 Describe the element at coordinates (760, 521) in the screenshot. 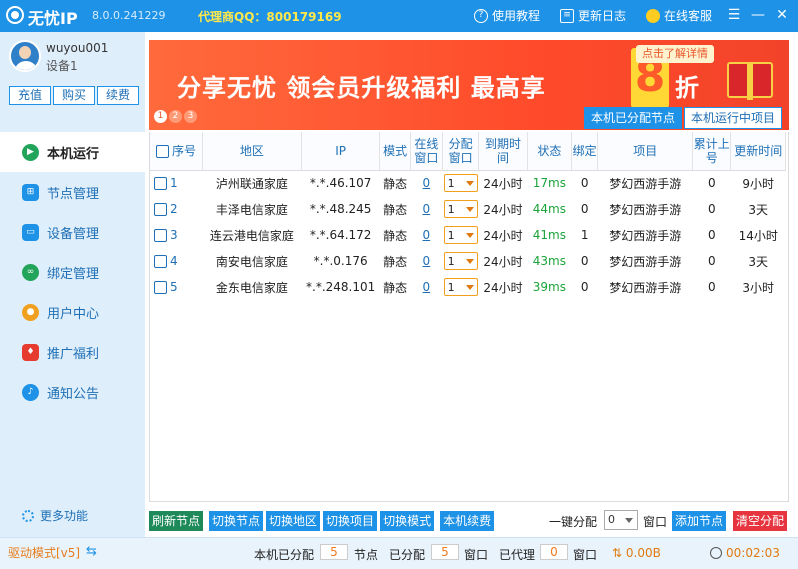

I see `clear-allocation-button: 清空分配` at that location.